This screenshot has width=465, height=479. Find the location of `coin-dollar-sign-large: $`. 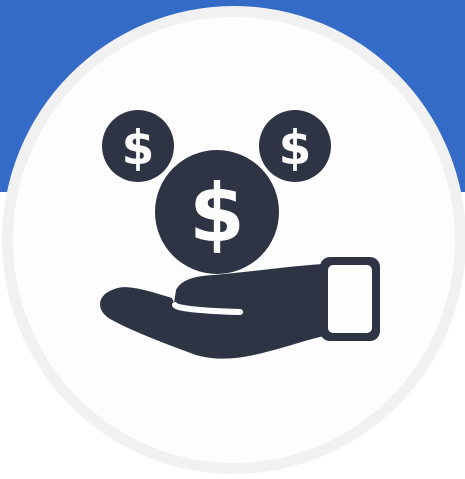

coin-dollar-sign-large: $ is located at coordinates (217, 213).